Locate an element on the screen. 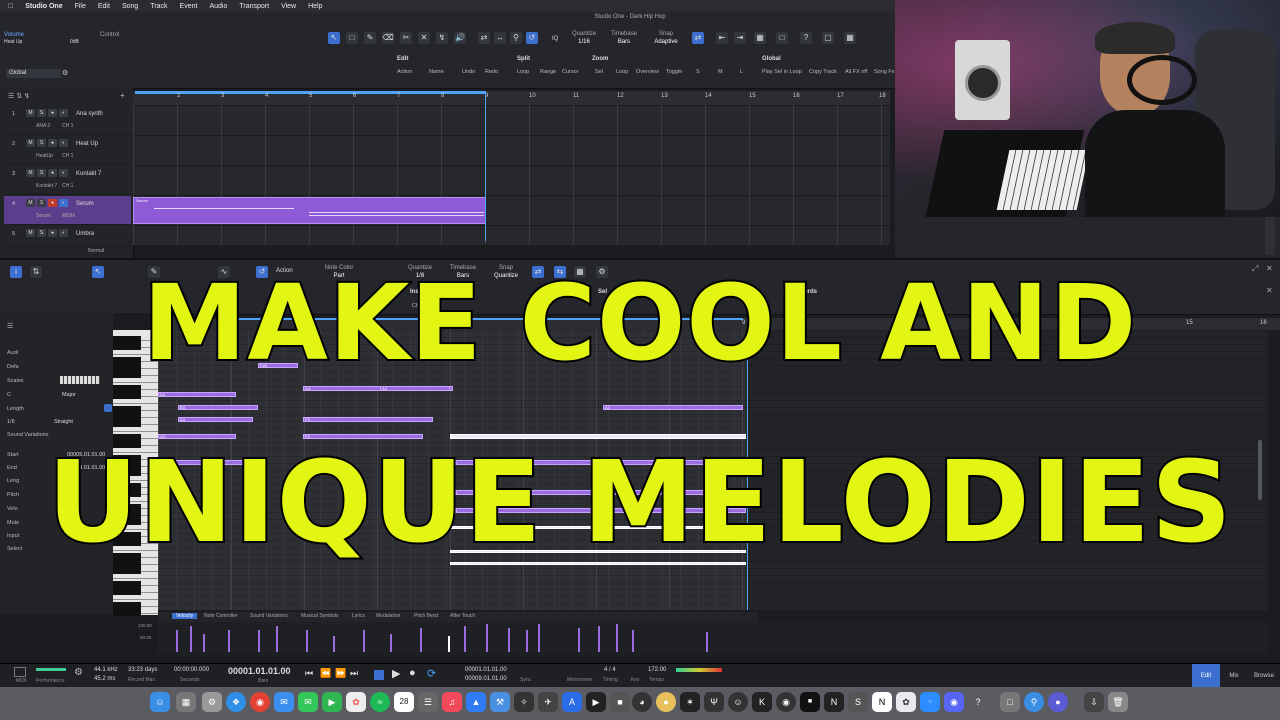 The image size is (1280, 720). stretch-tool-icon: ↔ is located at coordinates (500, 38).